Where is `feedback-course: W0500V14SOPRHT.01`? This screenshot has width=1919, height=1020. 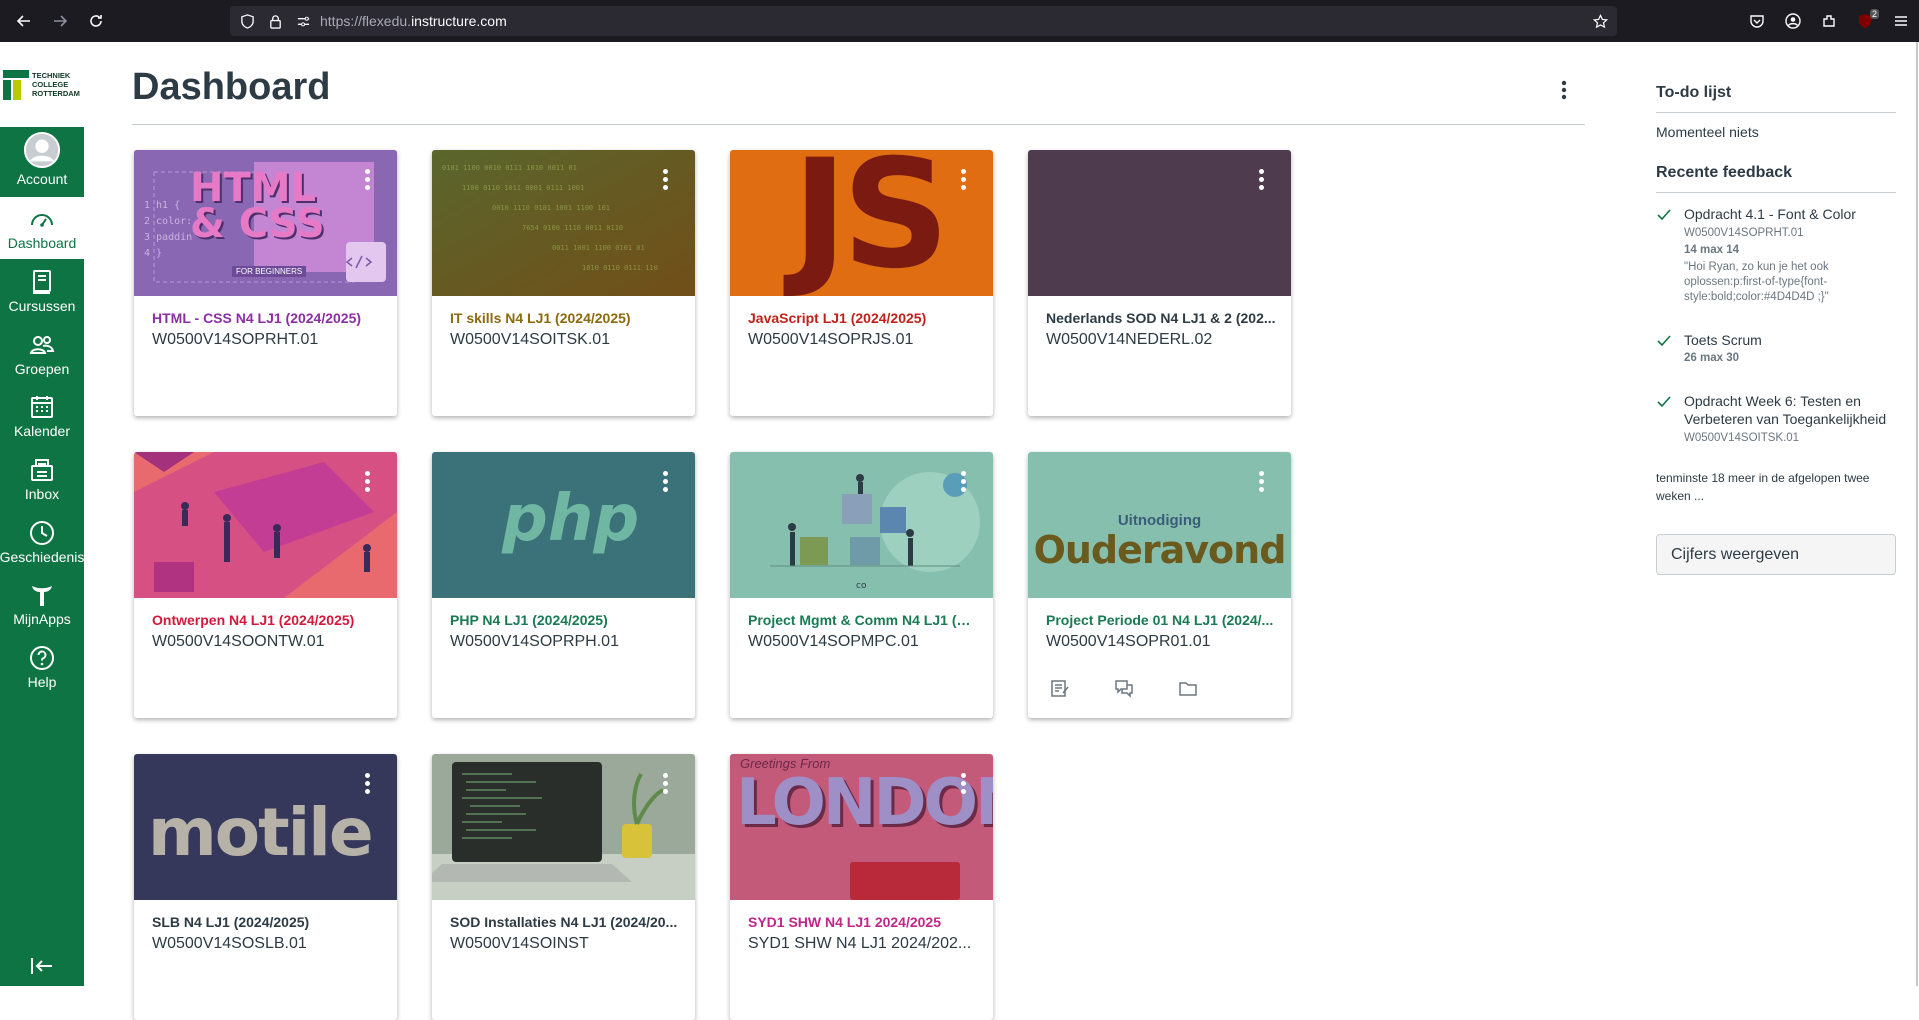
feedback-course: W0500V14SOPRHT.01 is located at coordinates (1744, 233).